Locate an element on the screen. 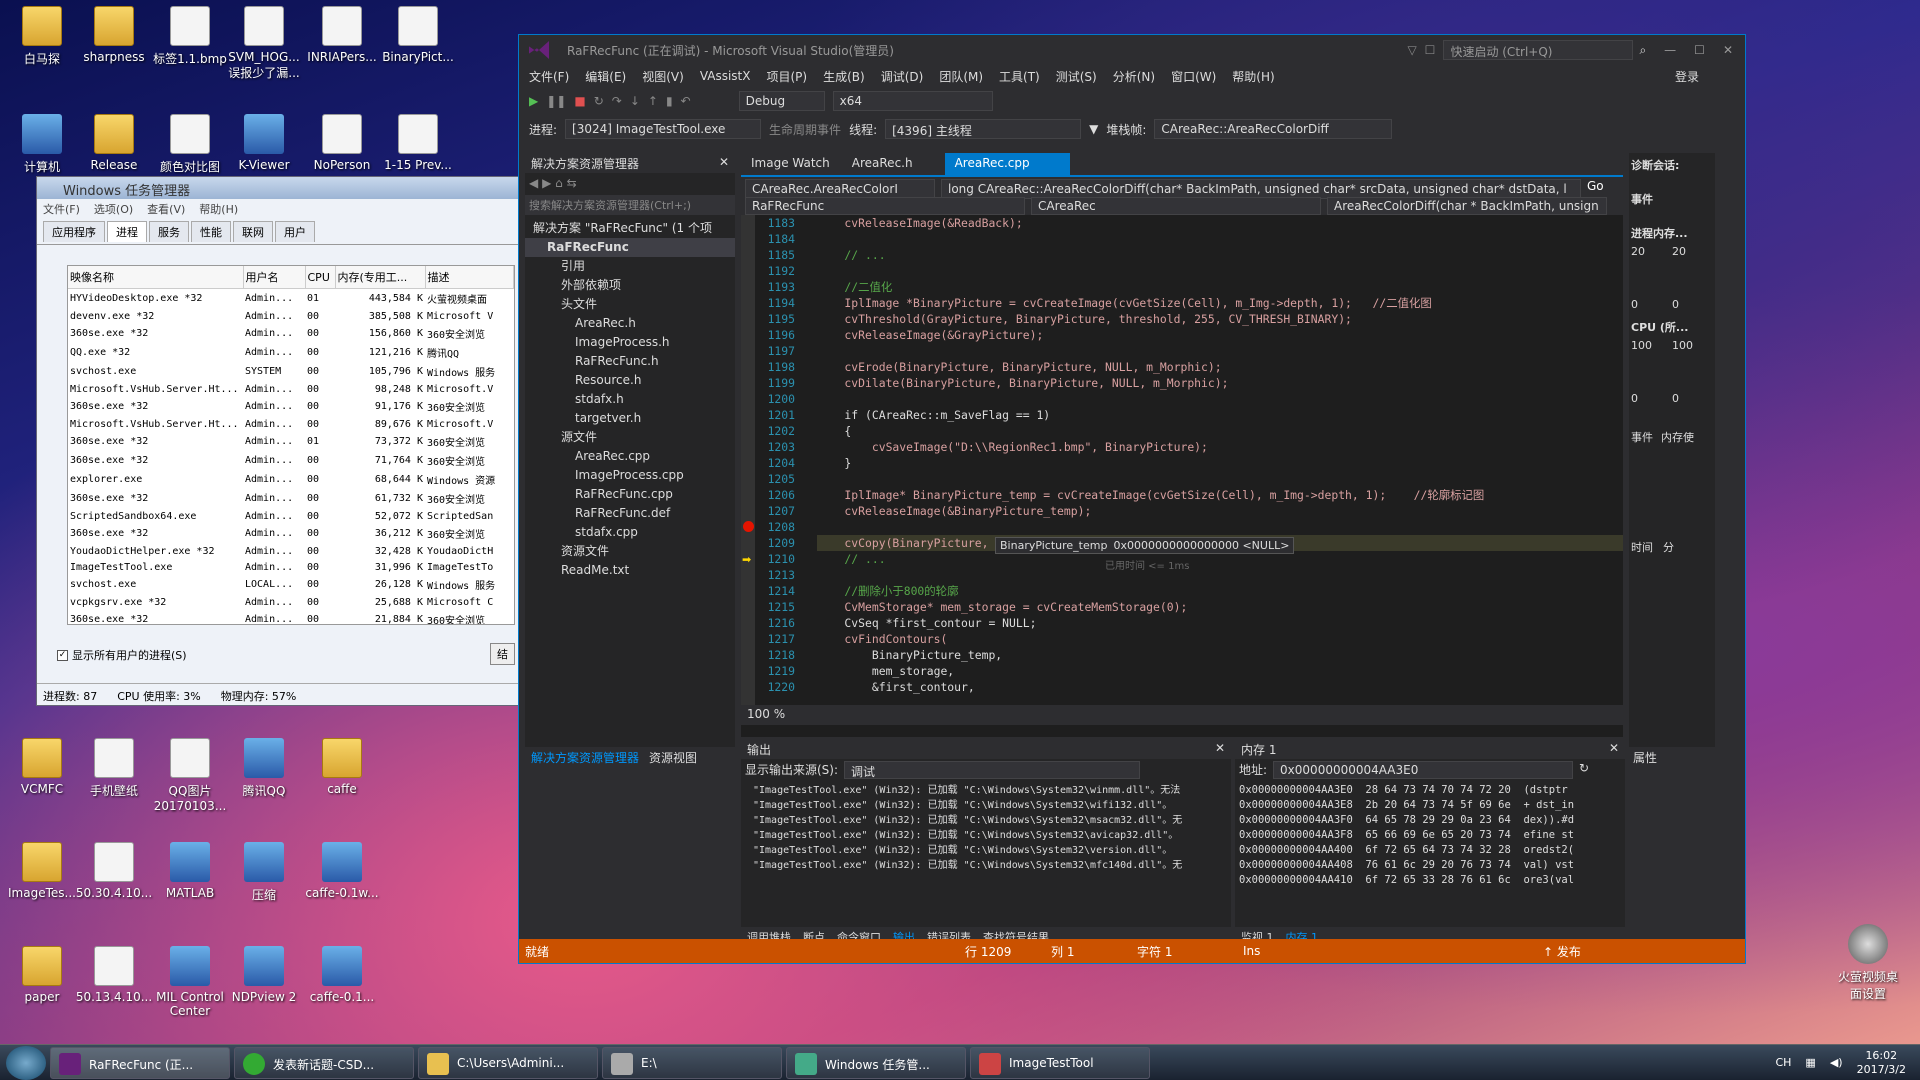  column-header: CPU is located at coordinates (320, 277).